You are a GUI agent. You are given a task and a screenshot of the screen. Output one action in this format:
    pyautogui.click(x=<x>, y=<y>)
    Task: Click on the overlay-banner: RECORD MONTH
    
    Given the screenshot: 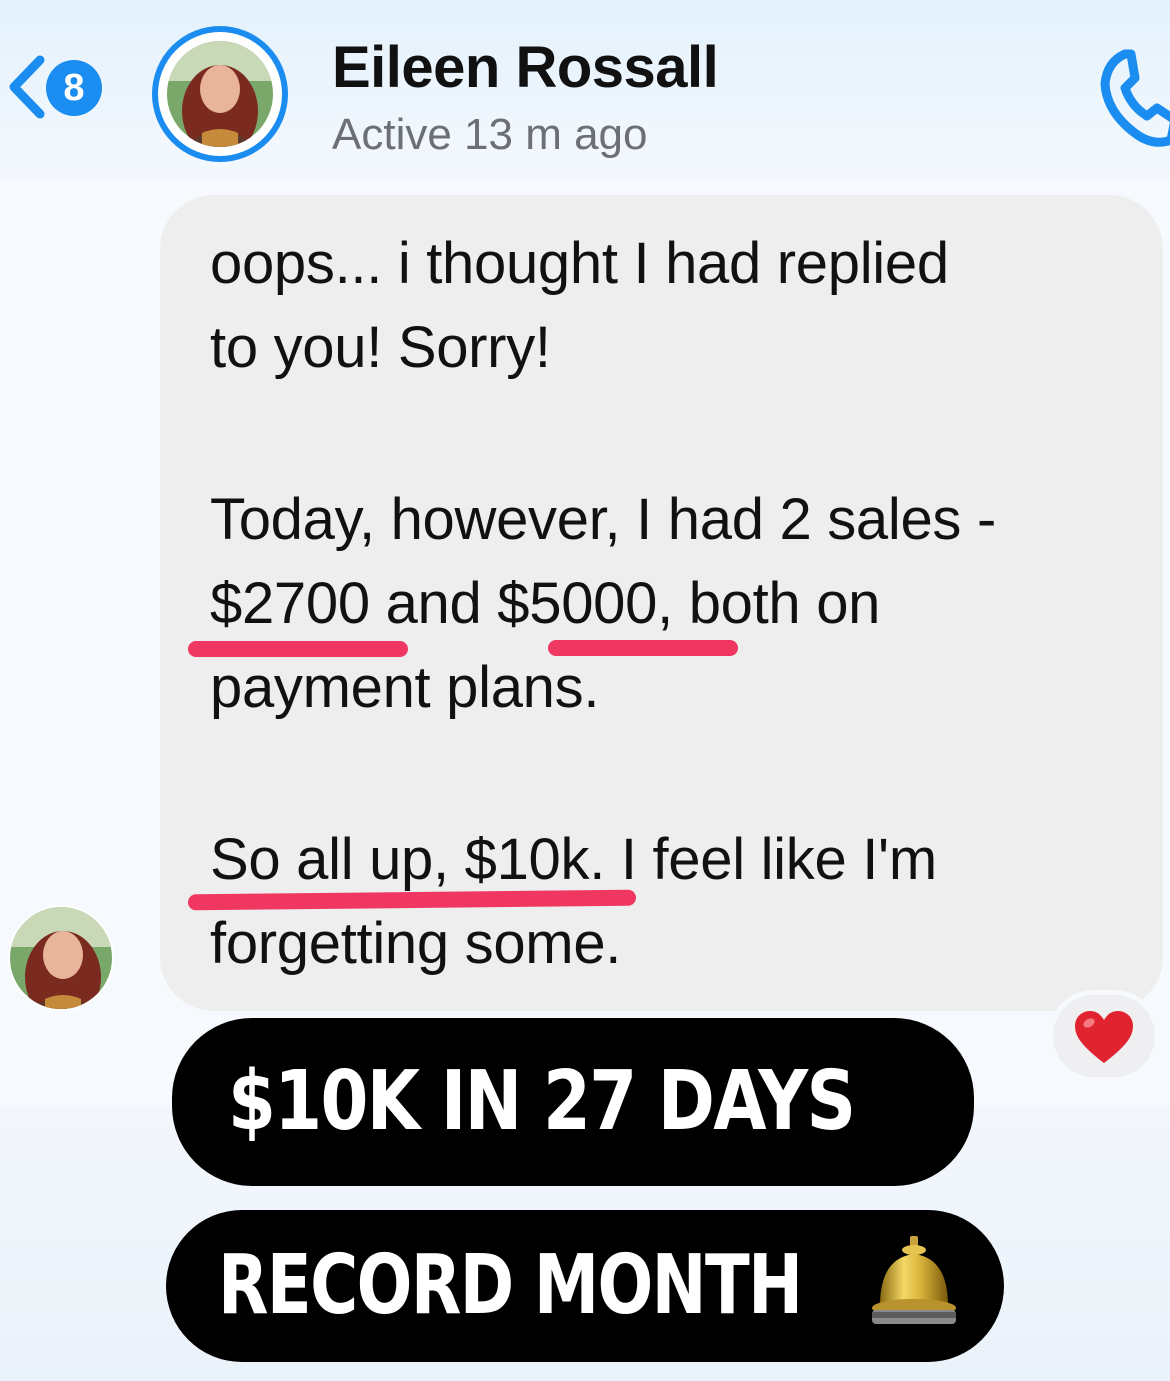 What is the action you would take?
    pyautogui.click(x=585, y=1286)
    